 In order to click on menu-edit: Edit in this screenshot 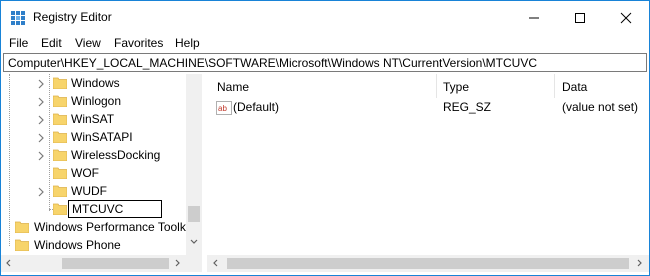, I will do `click(51, 43)`.